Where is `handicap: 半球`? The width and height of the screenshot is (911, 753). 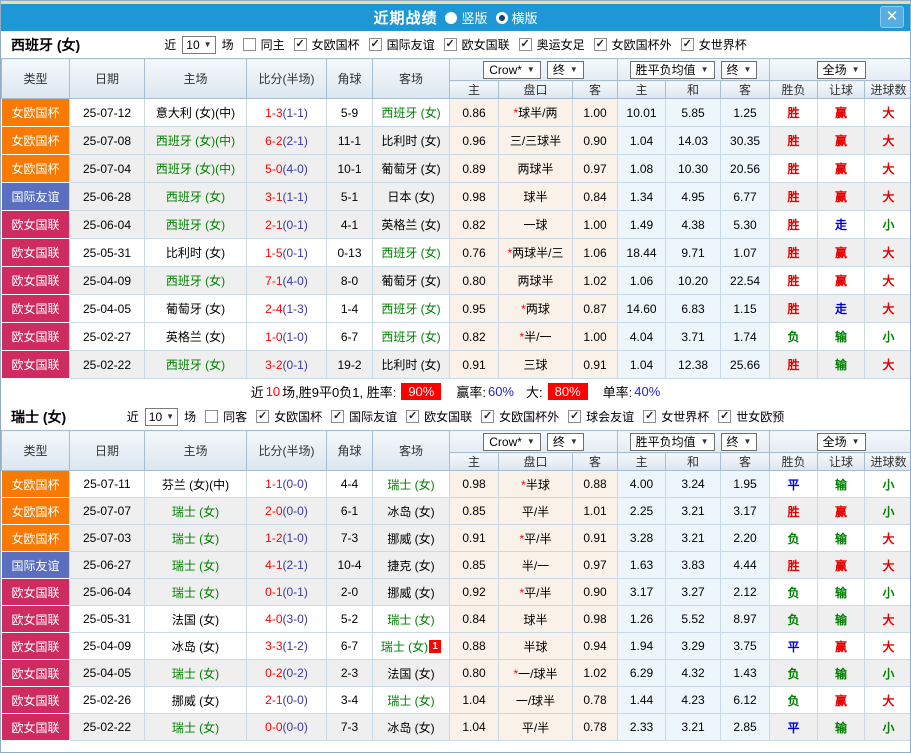 handicap: 半球 is located at coordinates (535, 646).